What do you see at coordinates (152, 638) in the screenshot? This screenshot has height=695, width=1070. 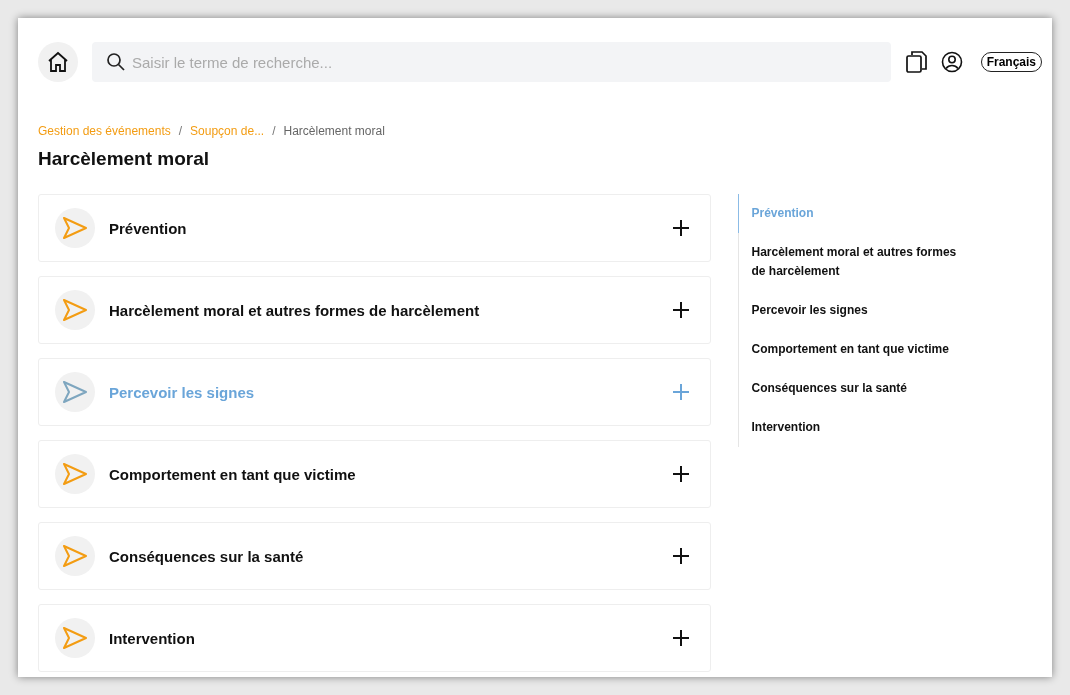 I see `accordion-title: Intervention` at bounding box center [152, 638].